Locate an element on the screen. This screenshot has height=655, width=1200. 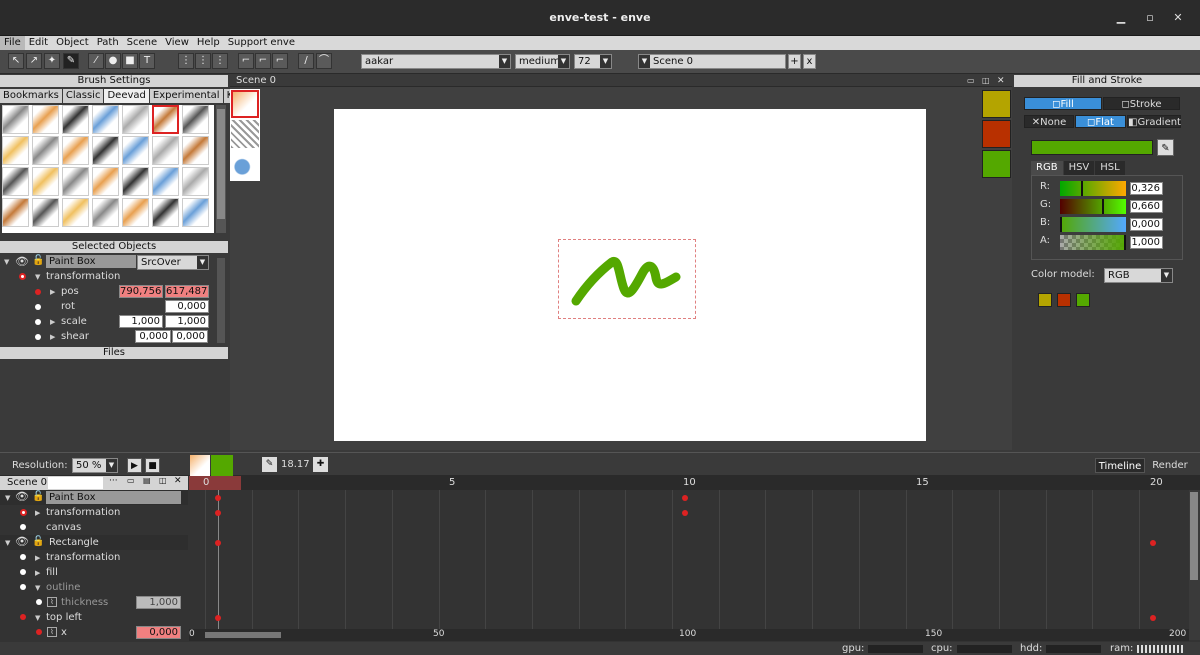
eye-icon: 👁 is located at coordinates (22, 541).